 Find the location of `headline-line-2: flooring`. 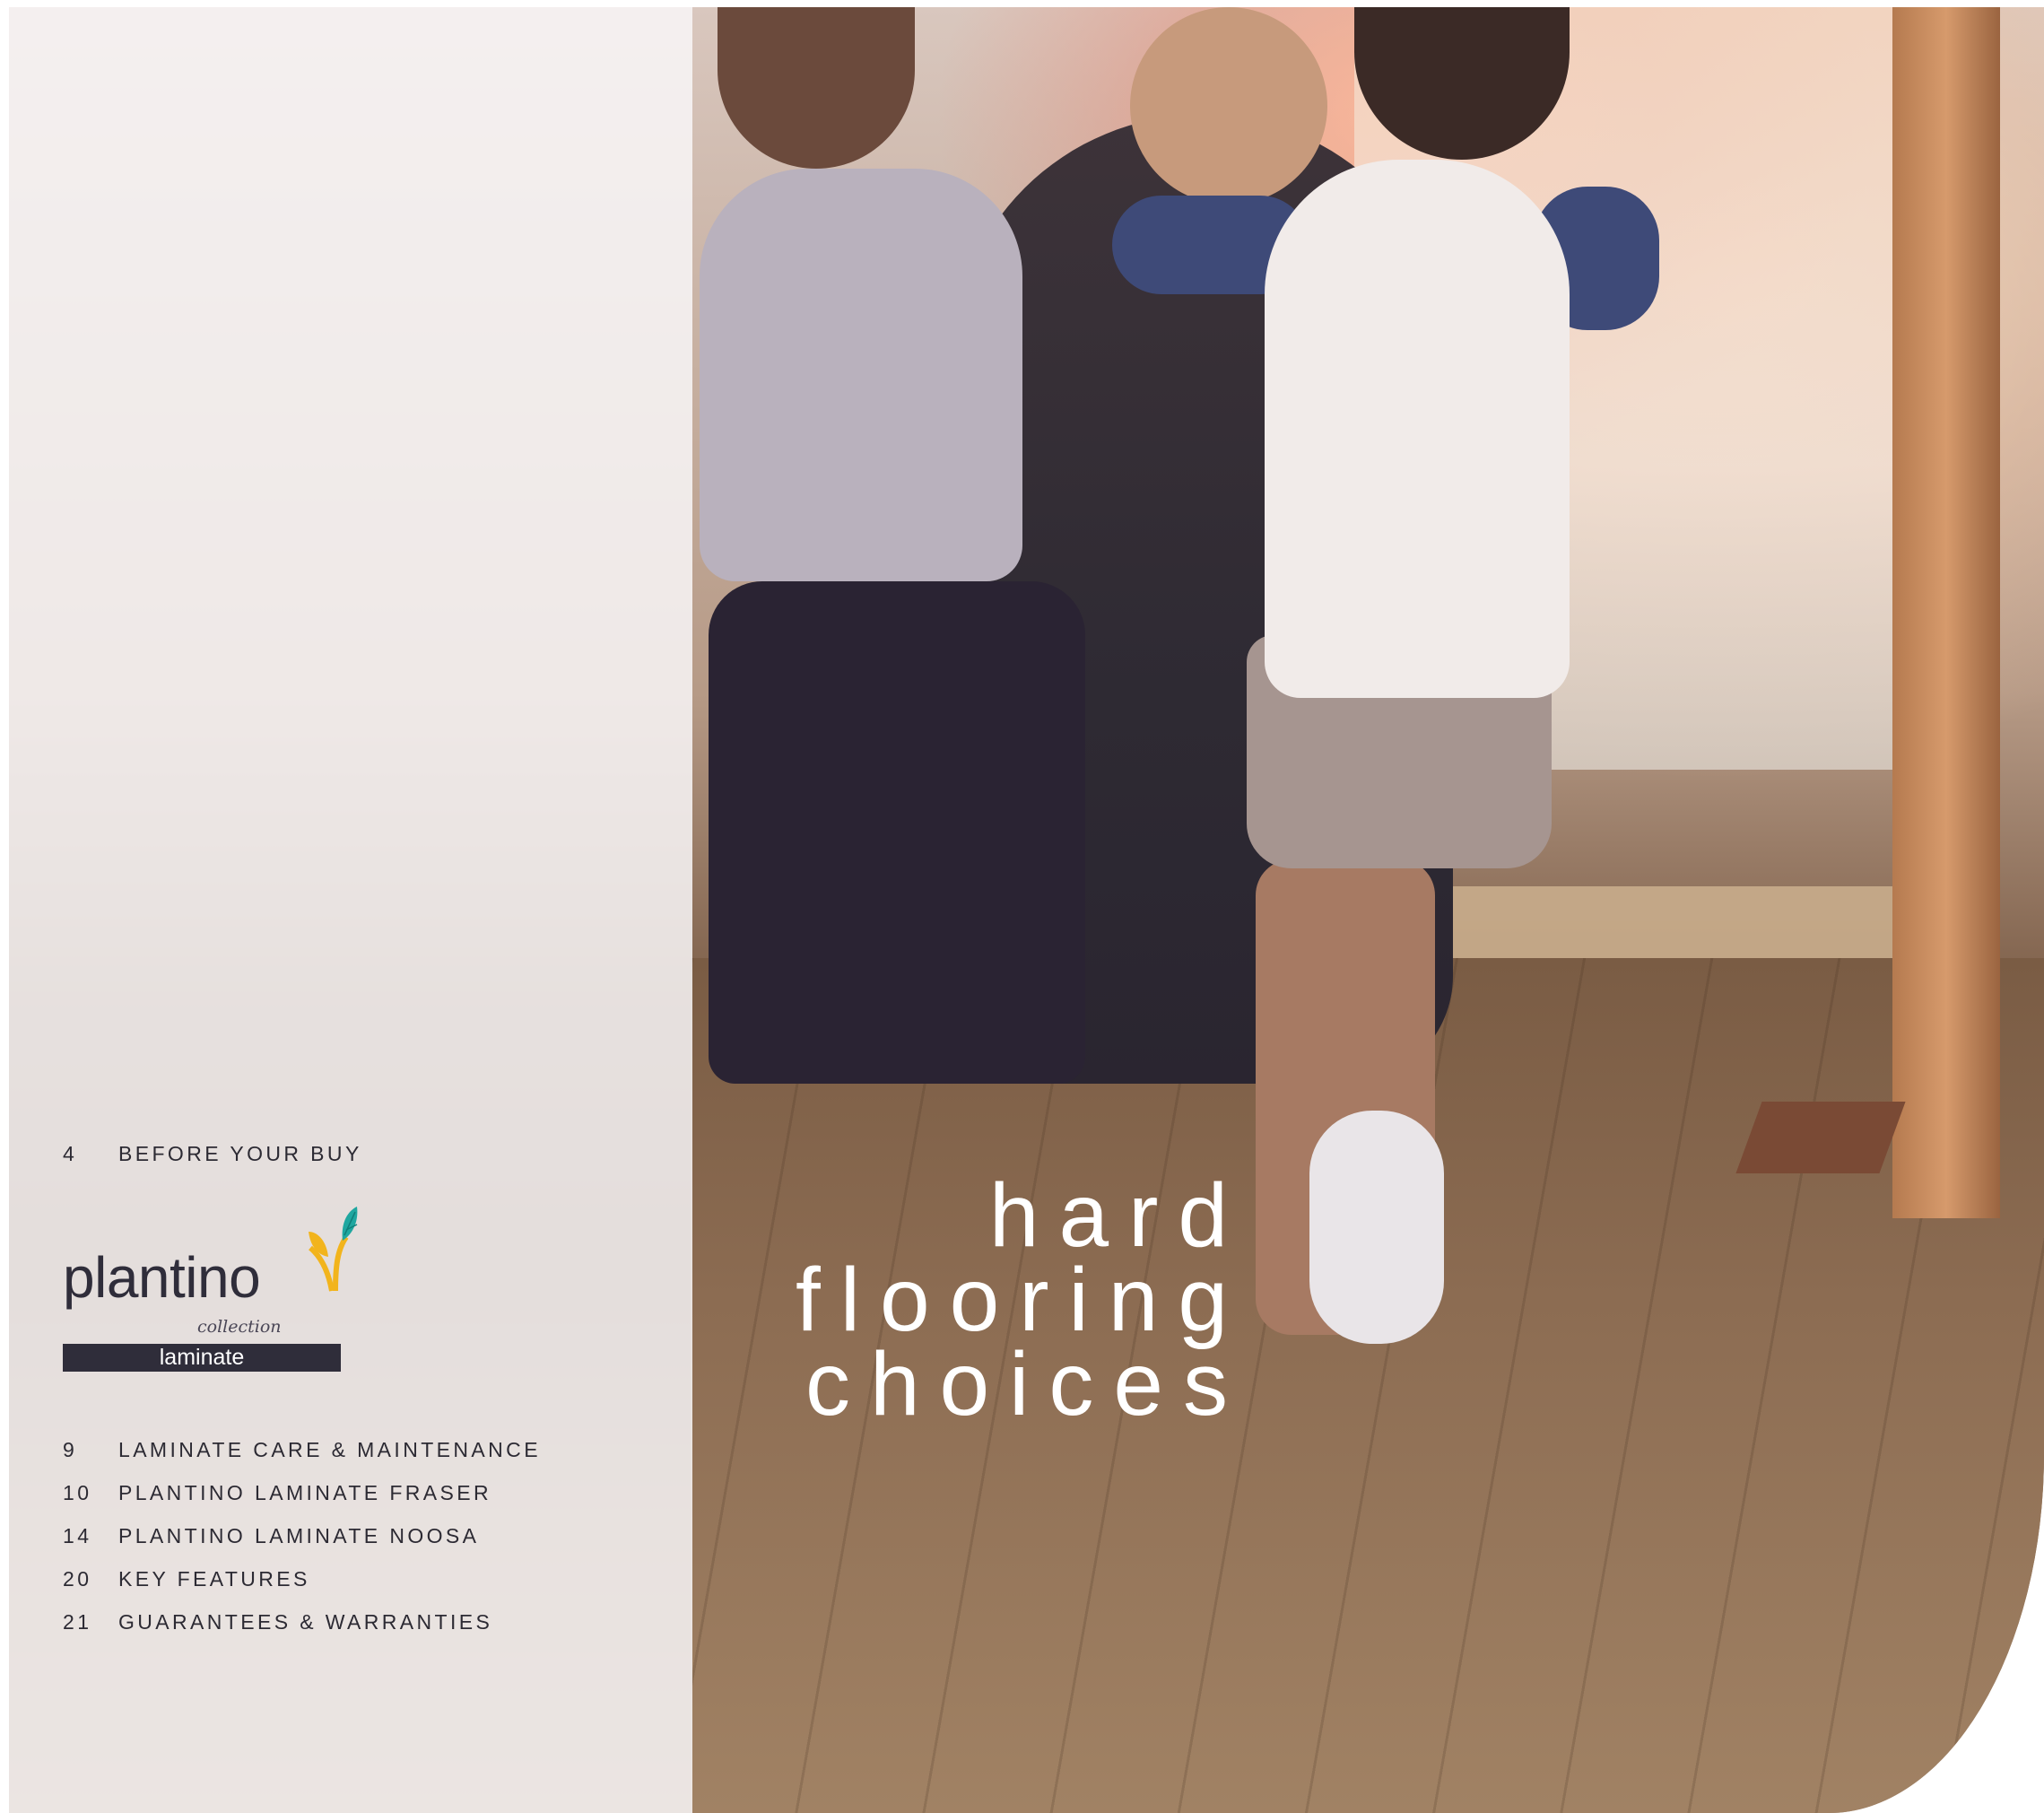

headline-line-2: flooring is located at coordinates (1022, 1300).